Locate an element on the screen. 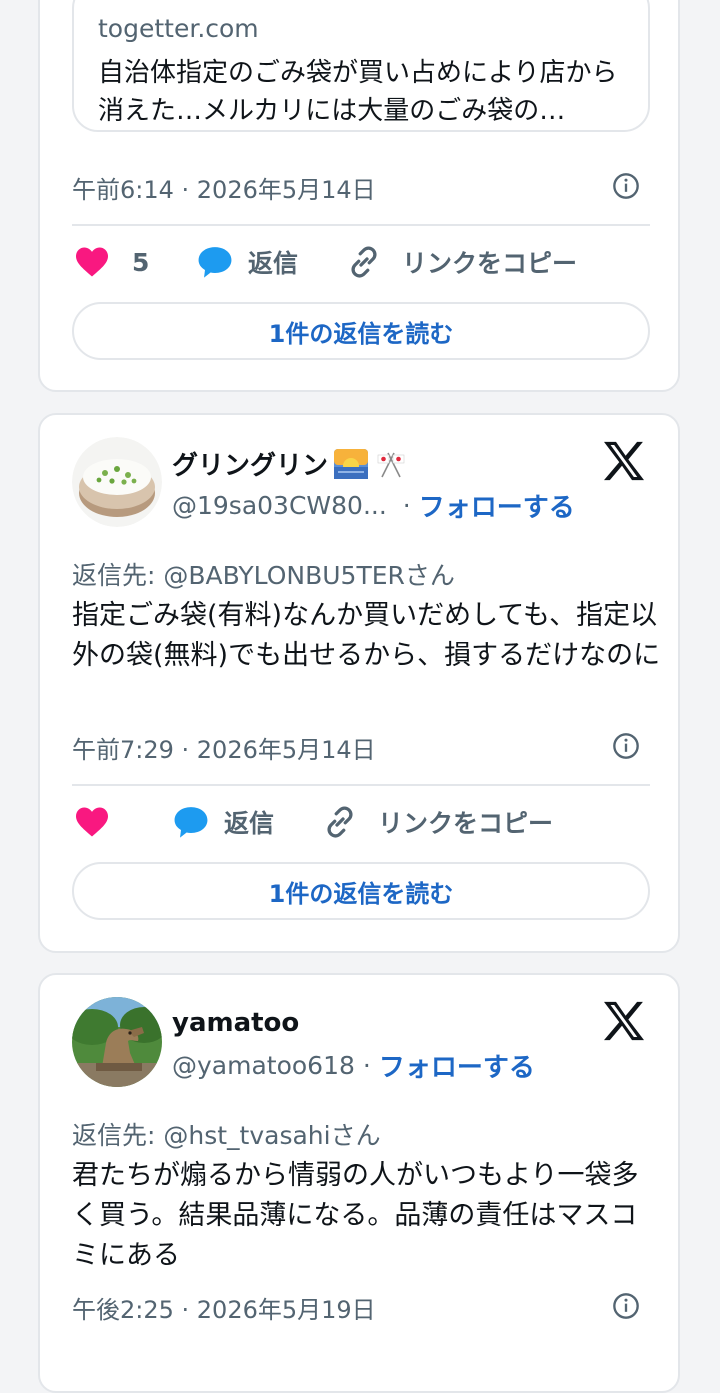 This screenshot has width=720, height=1393. handle-row: @19sa03CW80... · フォローする is located at coordinates (373, 505).